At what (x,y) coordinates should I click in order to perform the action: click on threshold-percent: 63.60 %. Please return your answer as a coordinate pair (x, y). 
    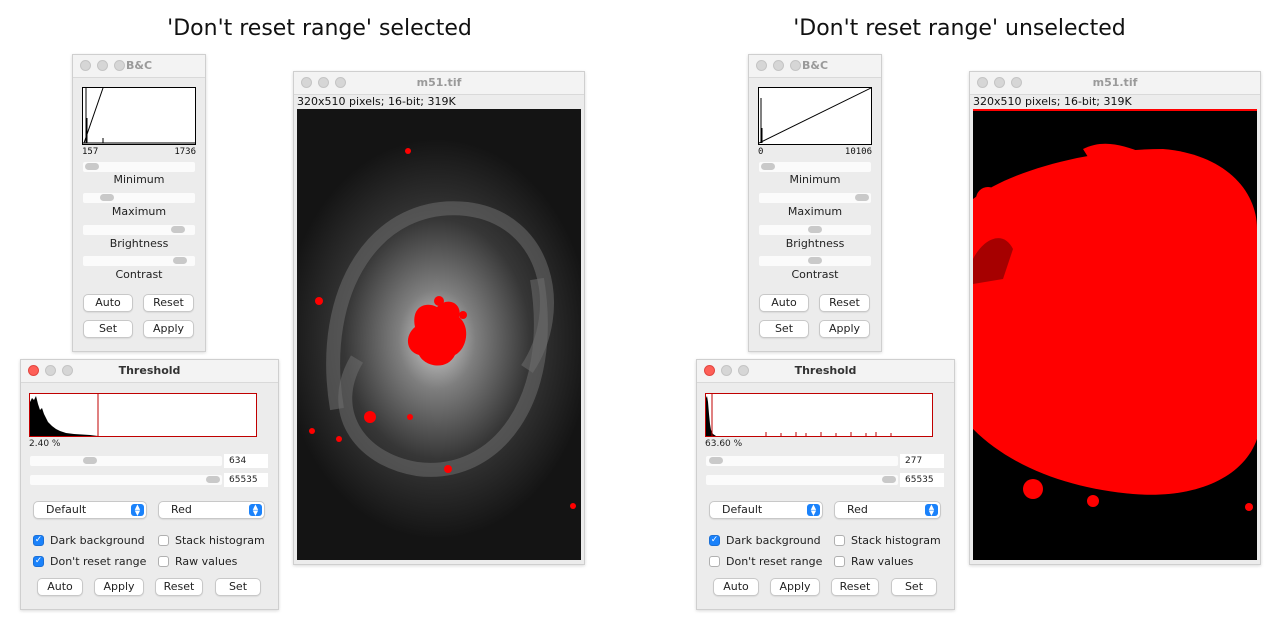
    Looking at the image, I should click on (724, 444).